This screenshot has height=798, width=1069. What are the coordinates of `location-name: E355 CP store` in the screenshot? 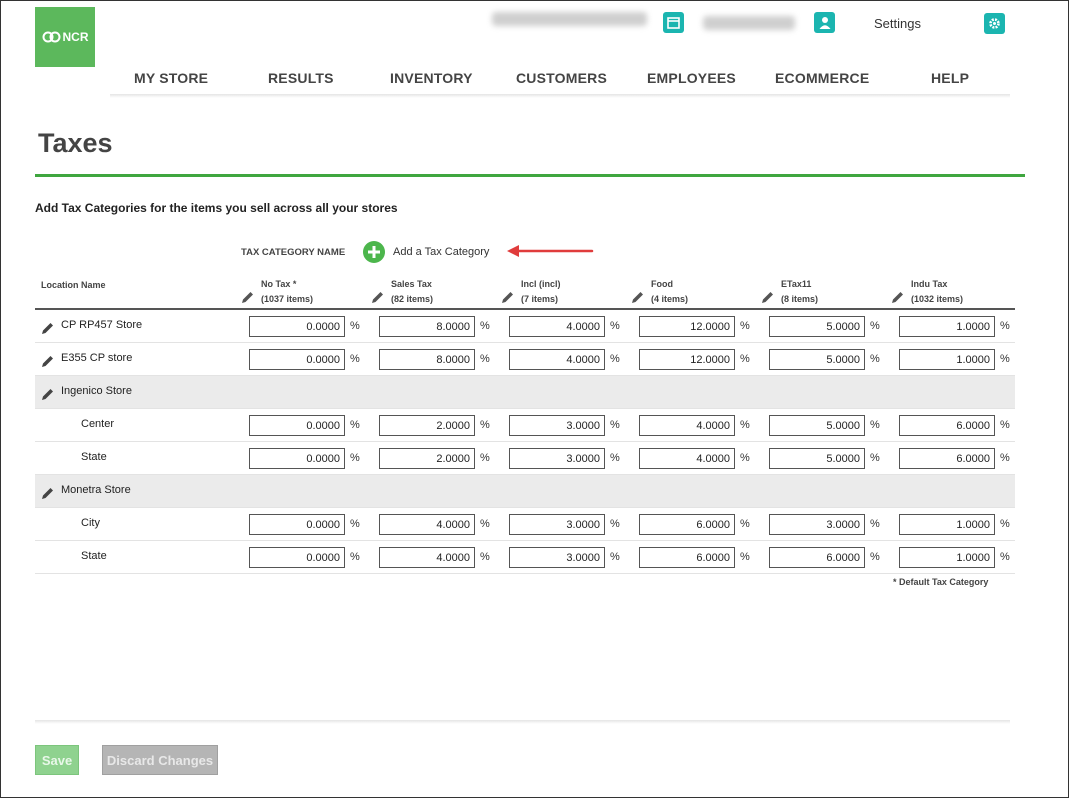 It's located at (97, 358).